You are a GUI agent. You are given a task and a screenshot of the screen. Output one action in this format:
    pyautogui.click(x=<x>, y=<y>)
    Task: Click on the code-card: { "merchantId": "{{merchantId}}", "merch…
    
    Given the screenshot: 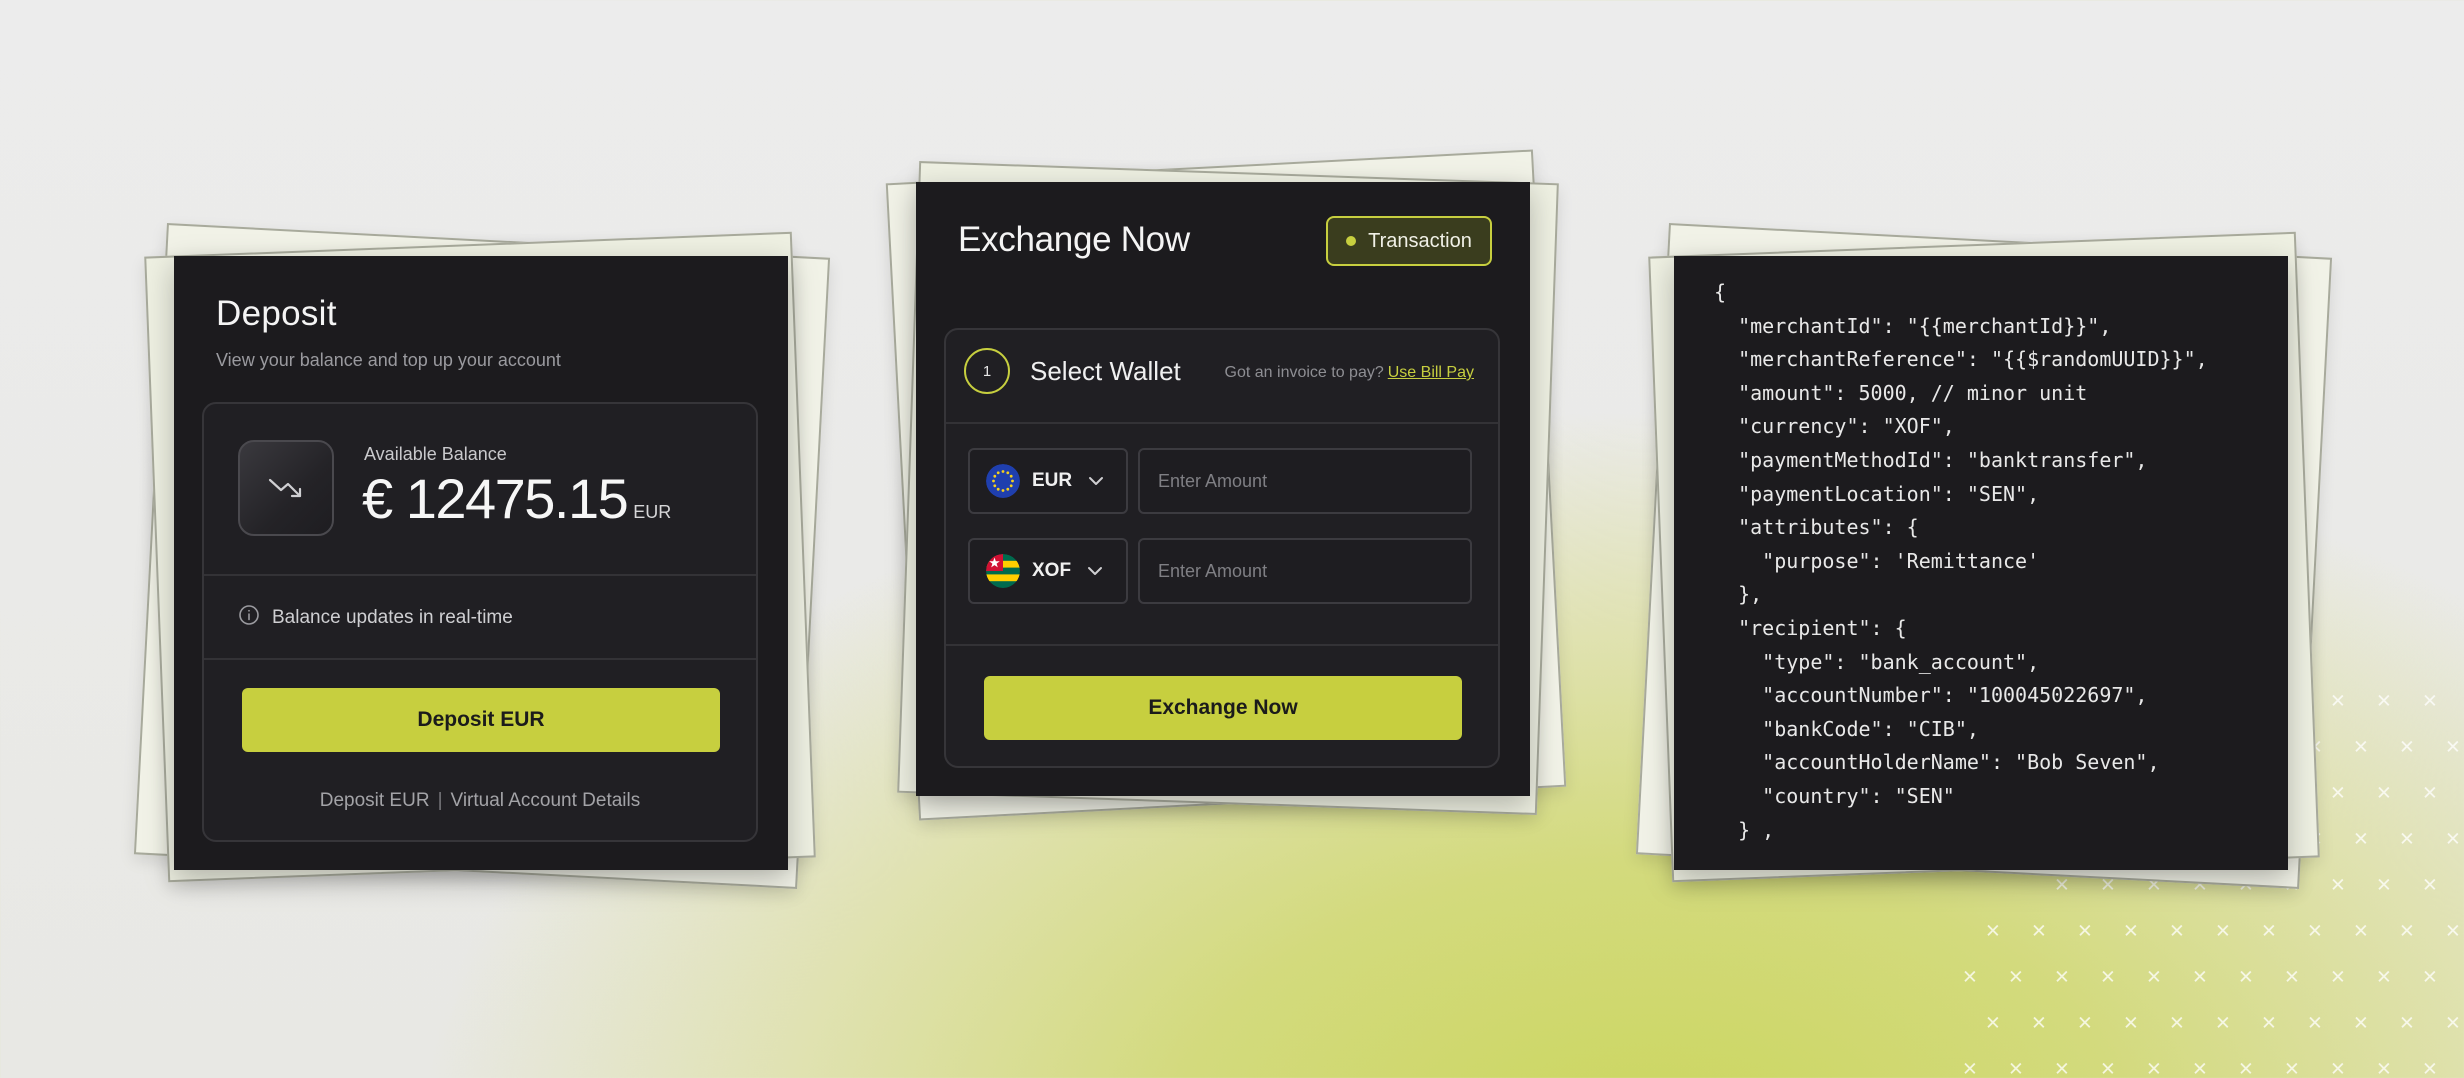 What is the action you would take?
    pyautogui.click(x=1981, y=563)
    